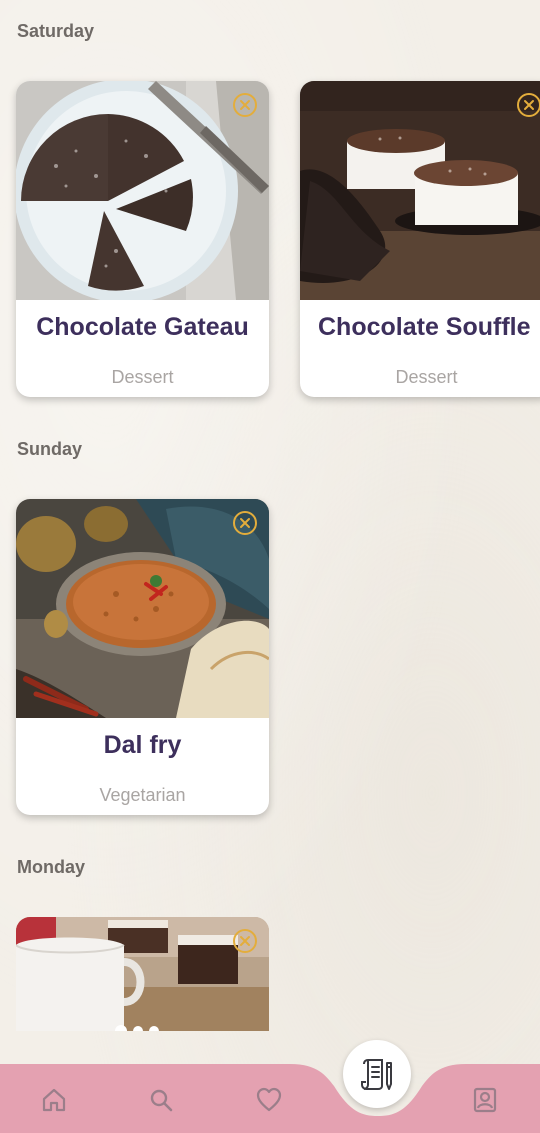 This screenshot has height=1133, width=540. I want to click on day-heading-sunday: Sunday, so click(50, 449).